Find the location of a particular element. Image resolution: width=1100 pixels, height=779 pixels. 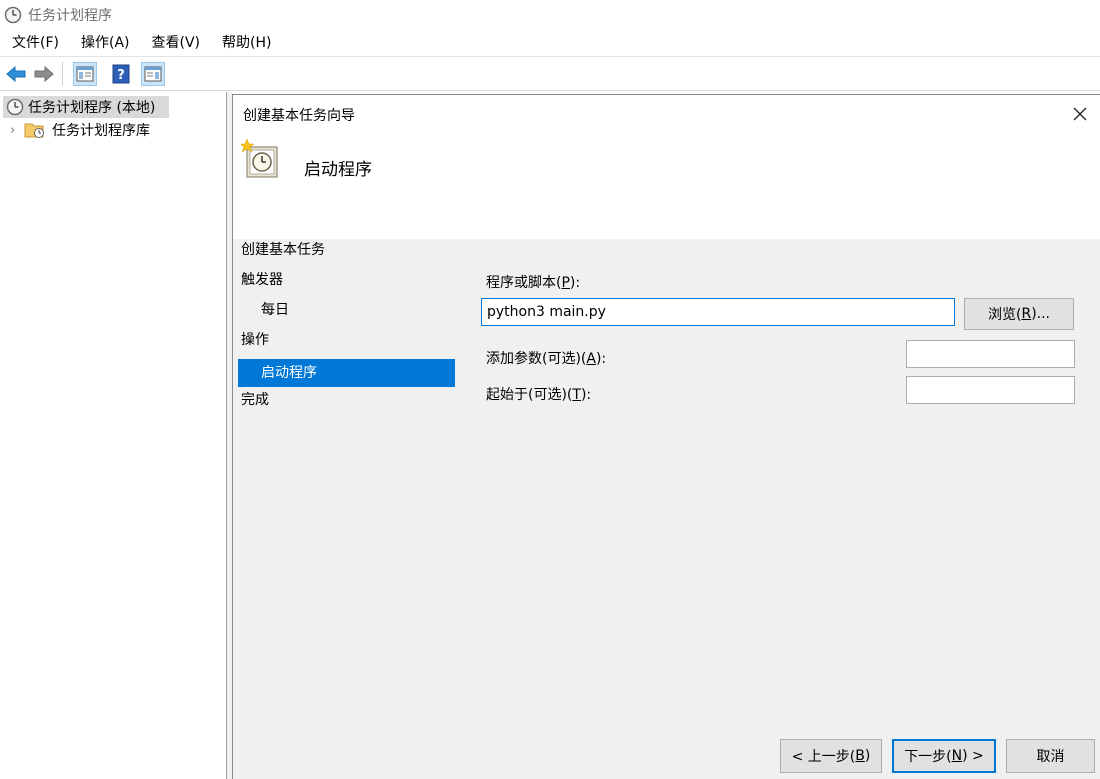

tree-item-label: 任务计划程序库 is located at coordinates (101, 131).